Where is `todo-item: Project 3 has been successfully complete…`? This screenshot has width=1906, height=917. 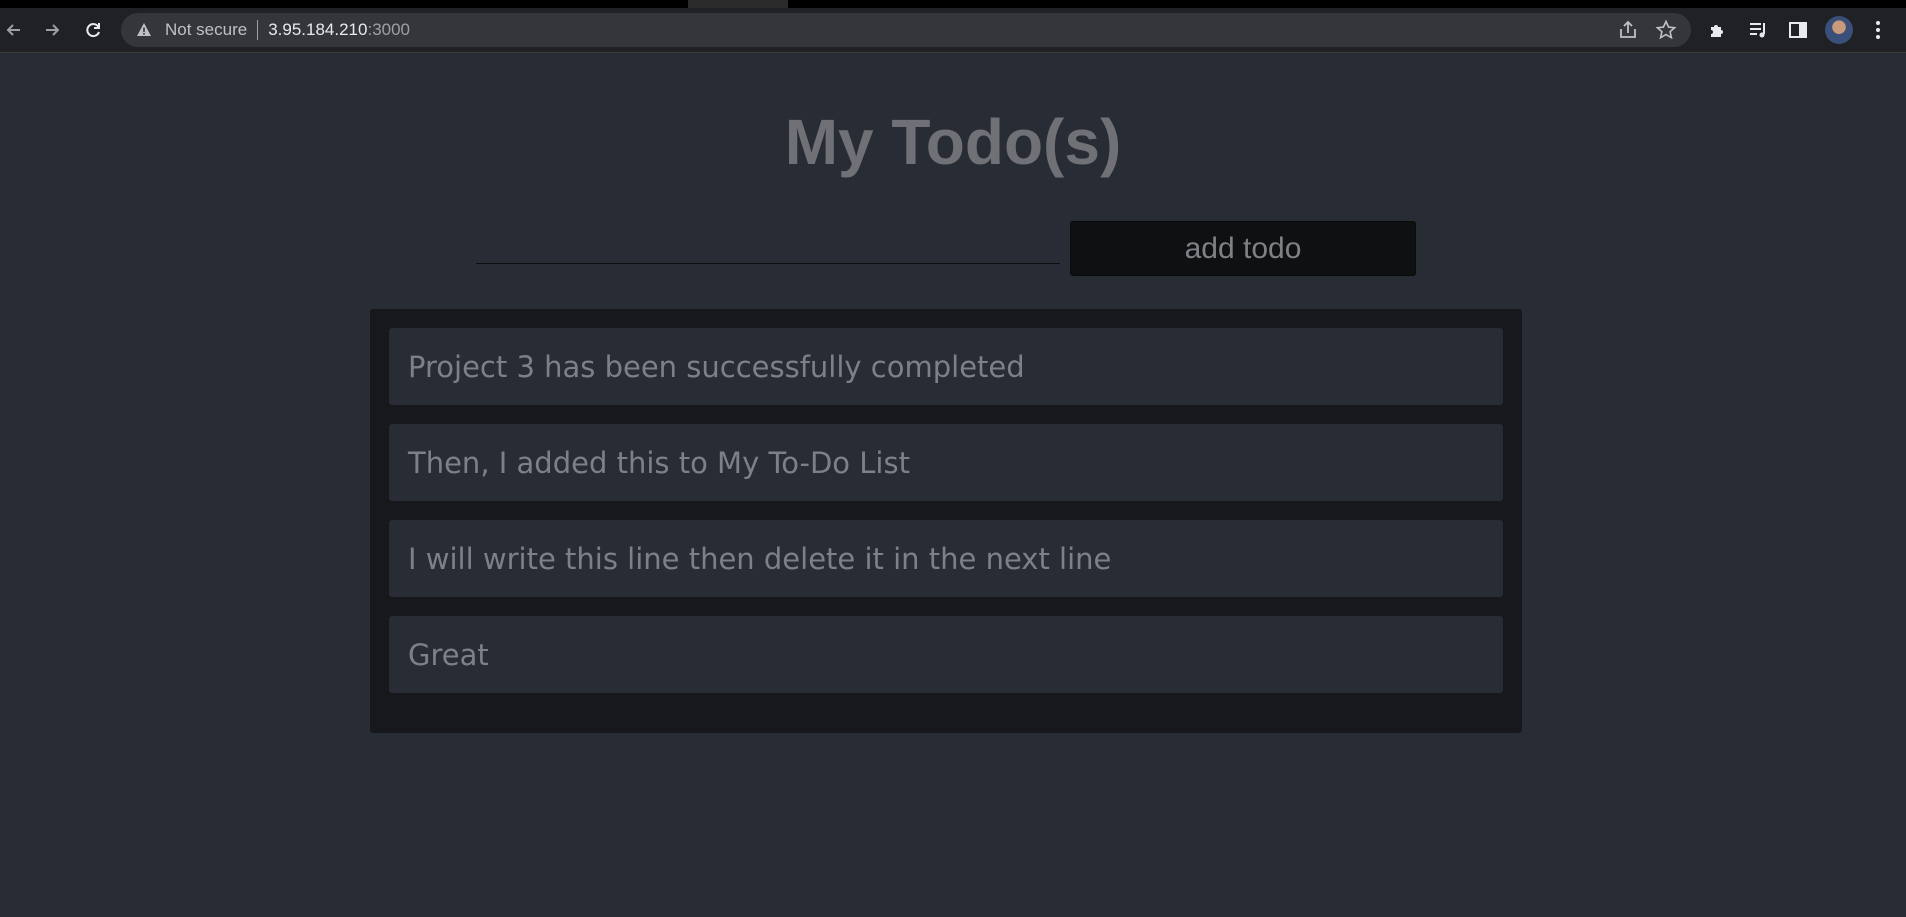 todo-item: Project 3 has been successfully complete… is located at coordinates (946, 366).